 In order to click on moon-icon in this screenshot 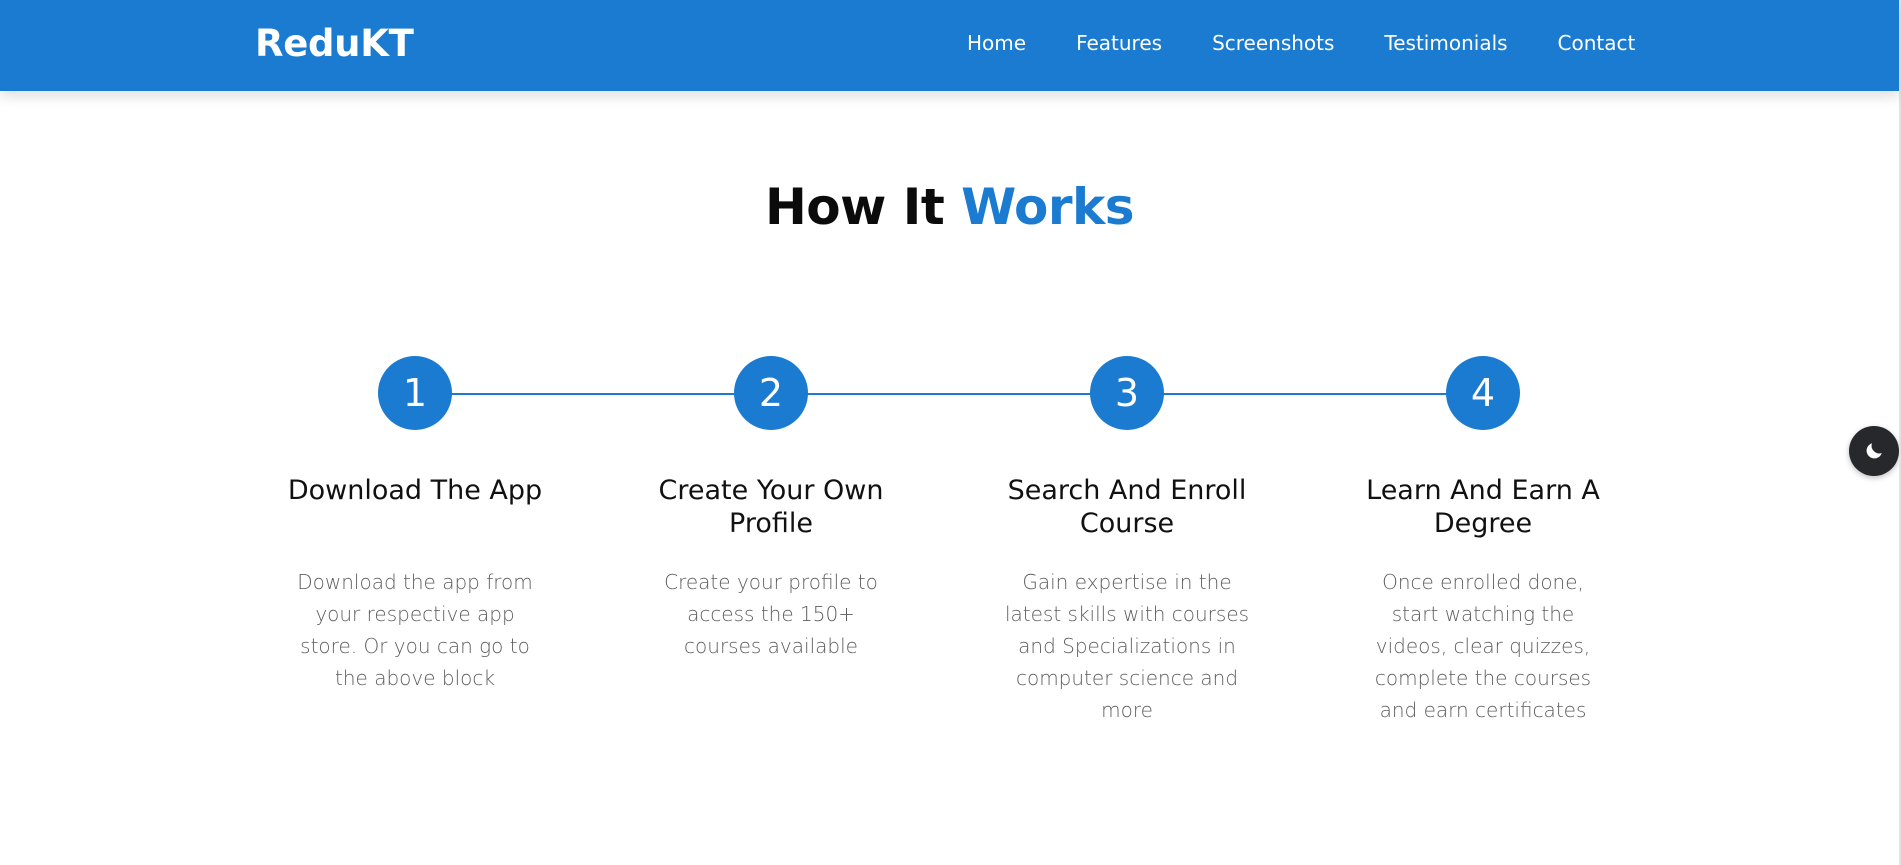, I will do `click(1874, 451)`.